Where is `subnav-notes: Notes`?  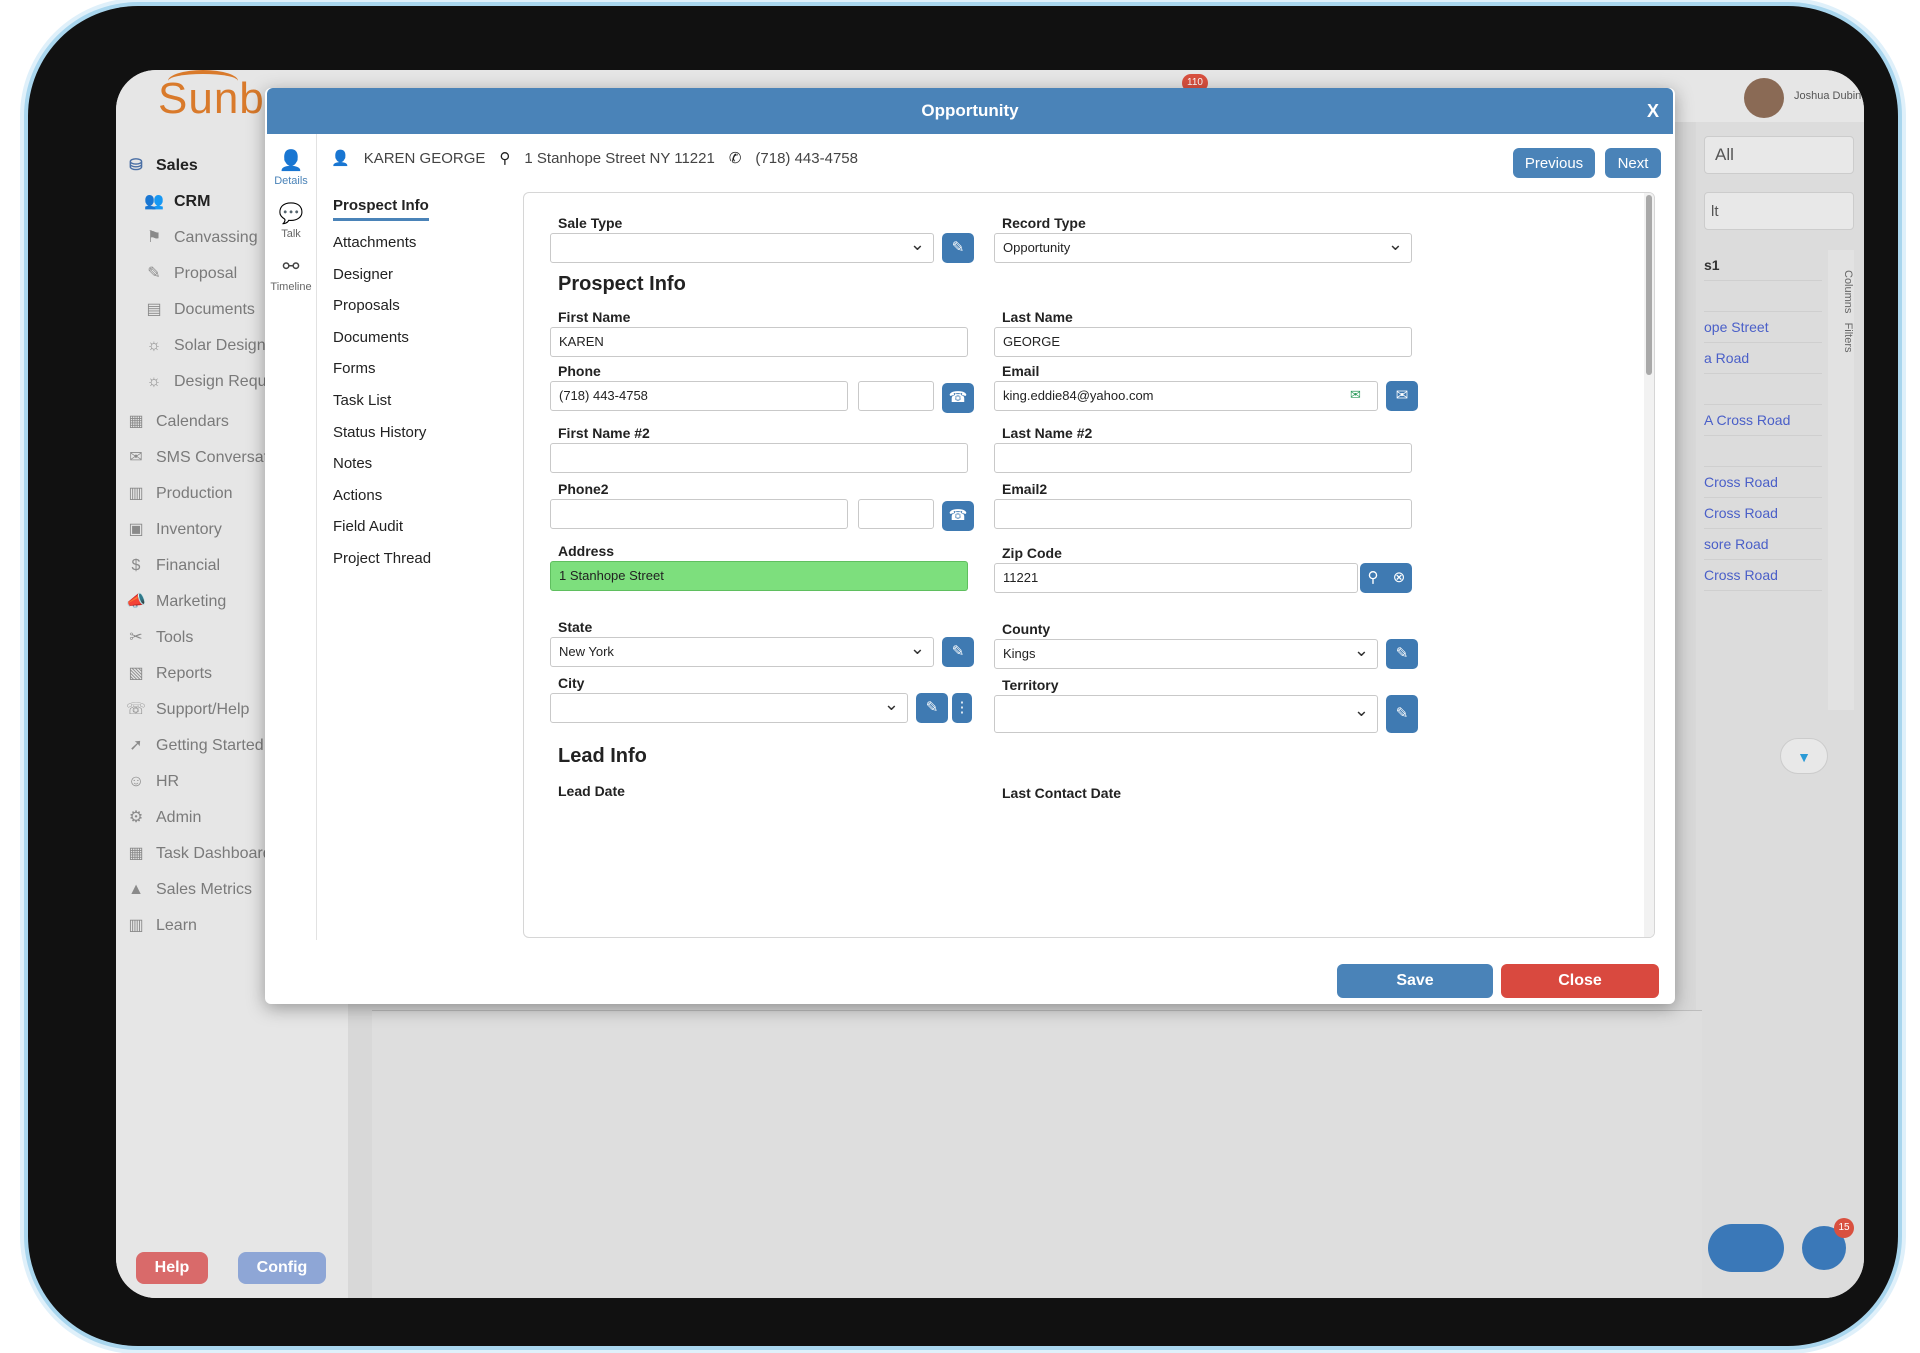 subnav-notes: Notes is located at coordinates (418, 464).